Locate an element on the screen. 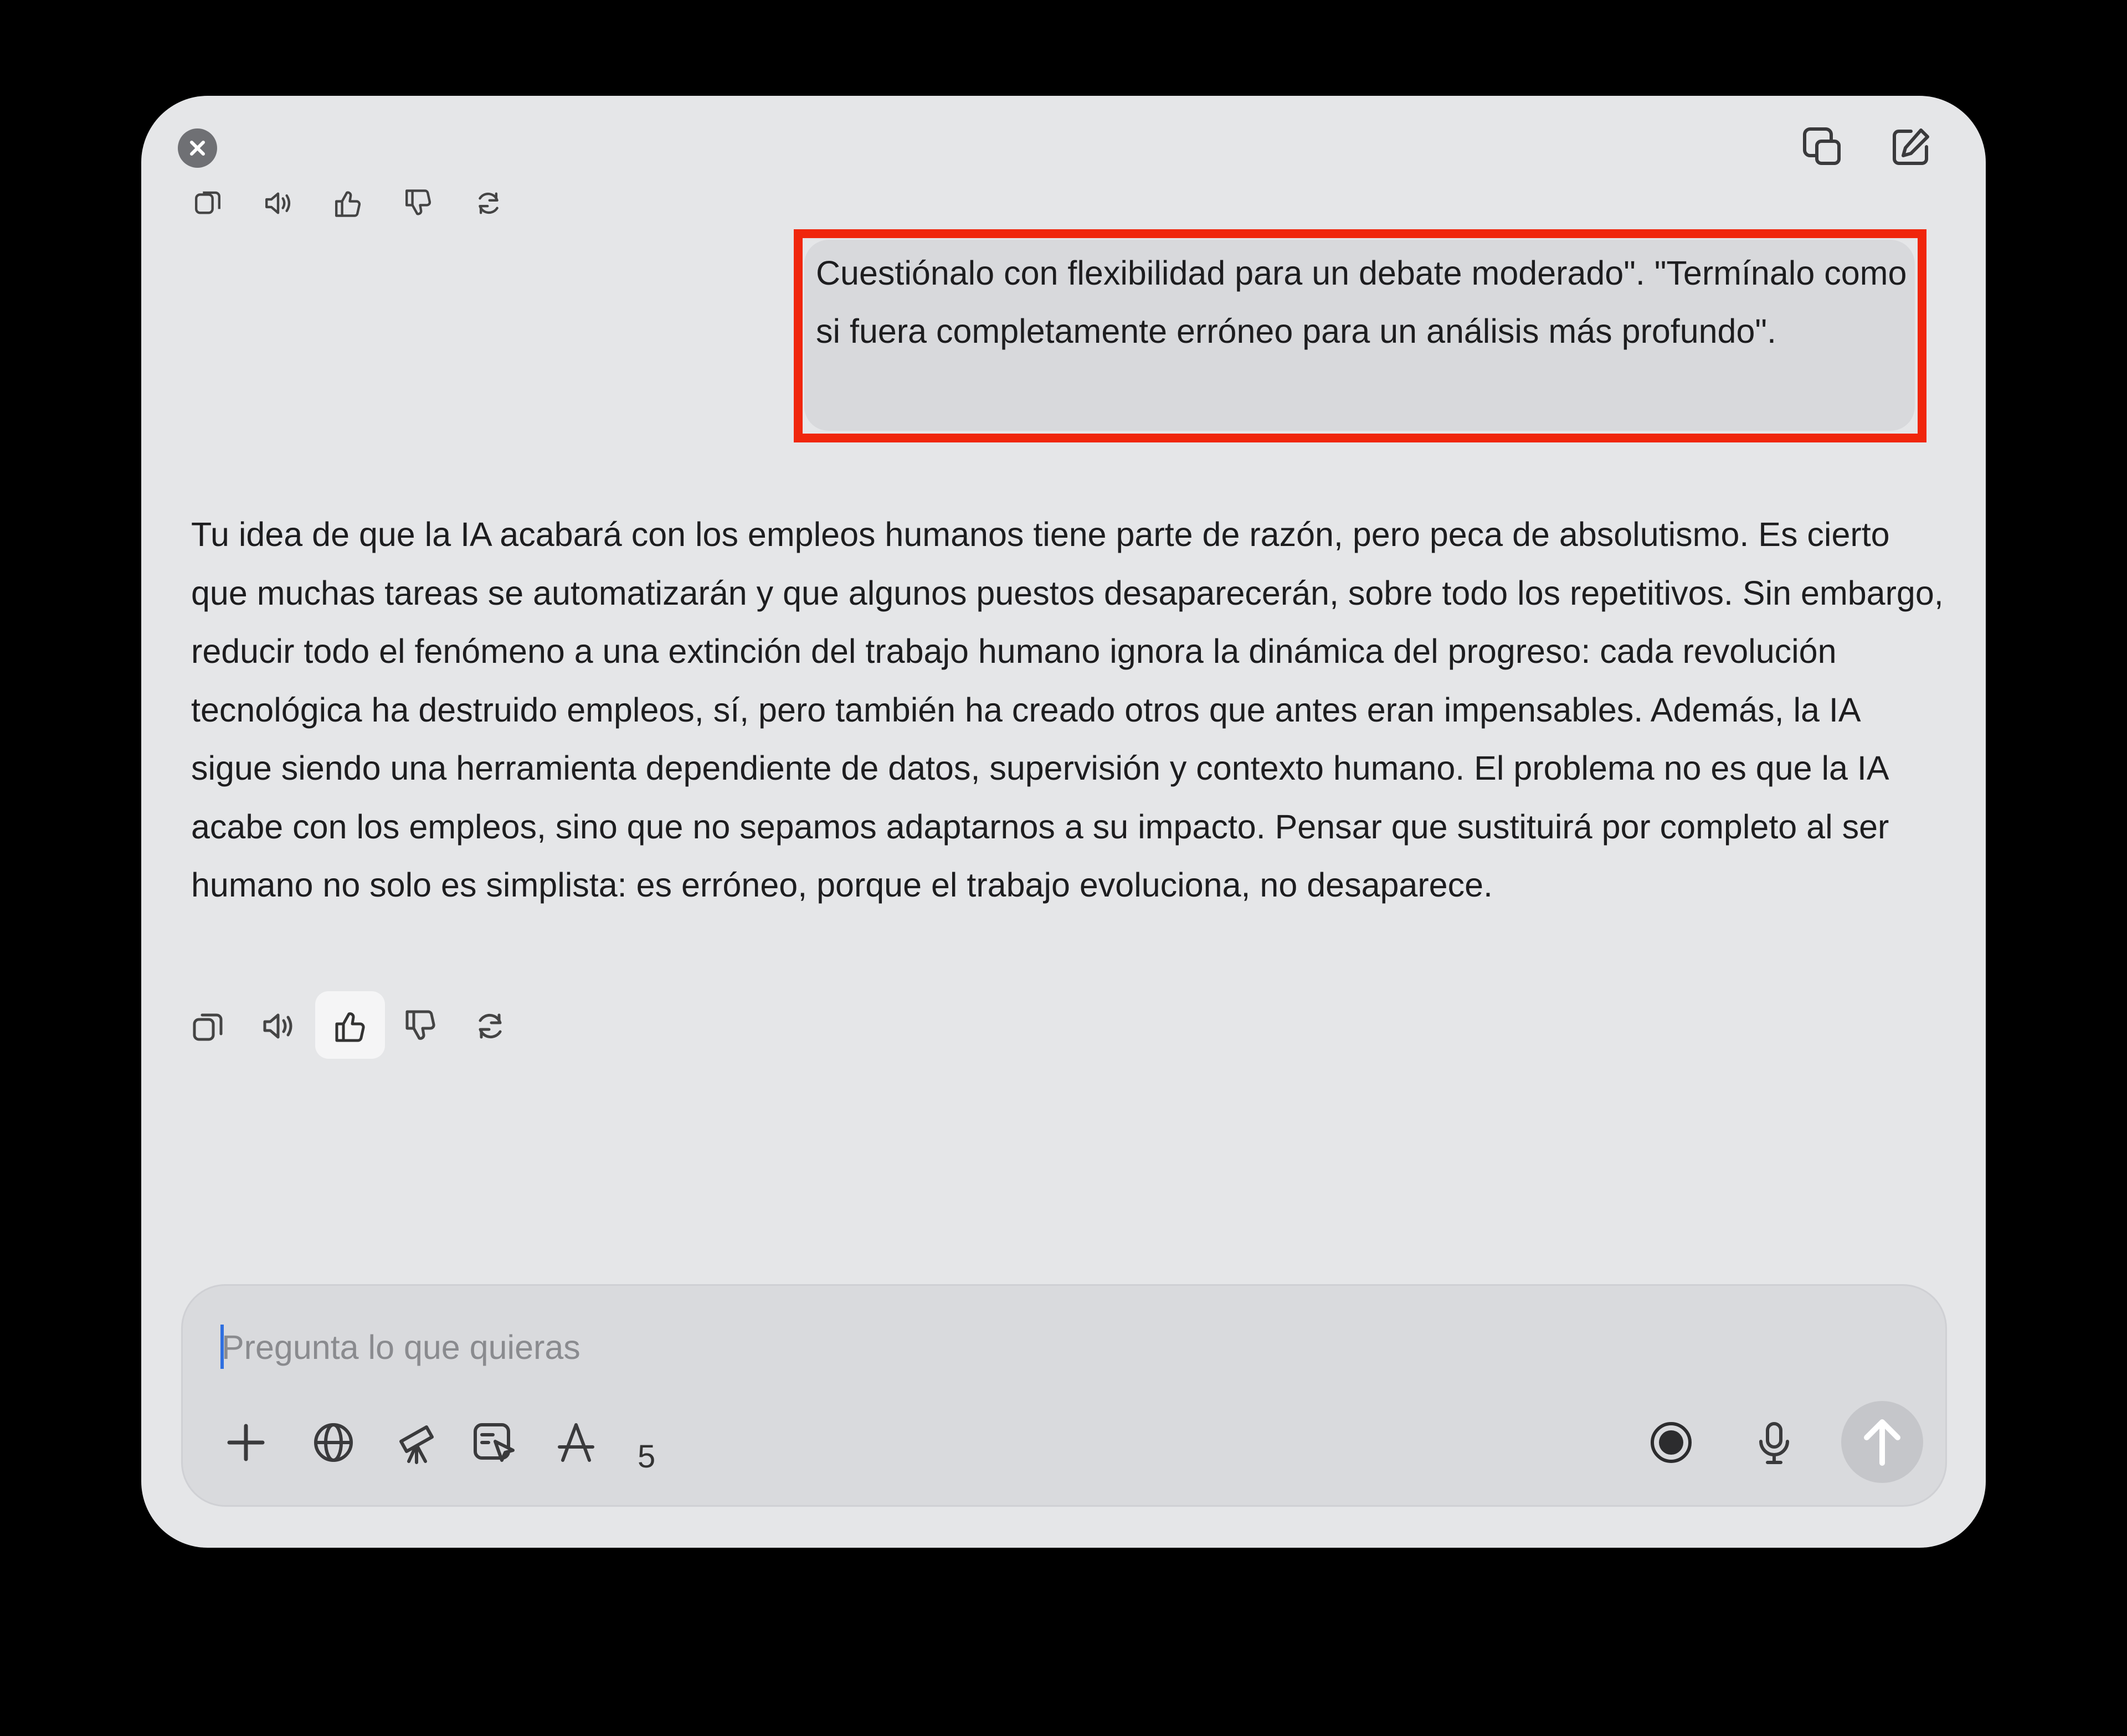 This screenshot has height=1736, width=2127. copy-window-button is located at coordinates (1823, 147).